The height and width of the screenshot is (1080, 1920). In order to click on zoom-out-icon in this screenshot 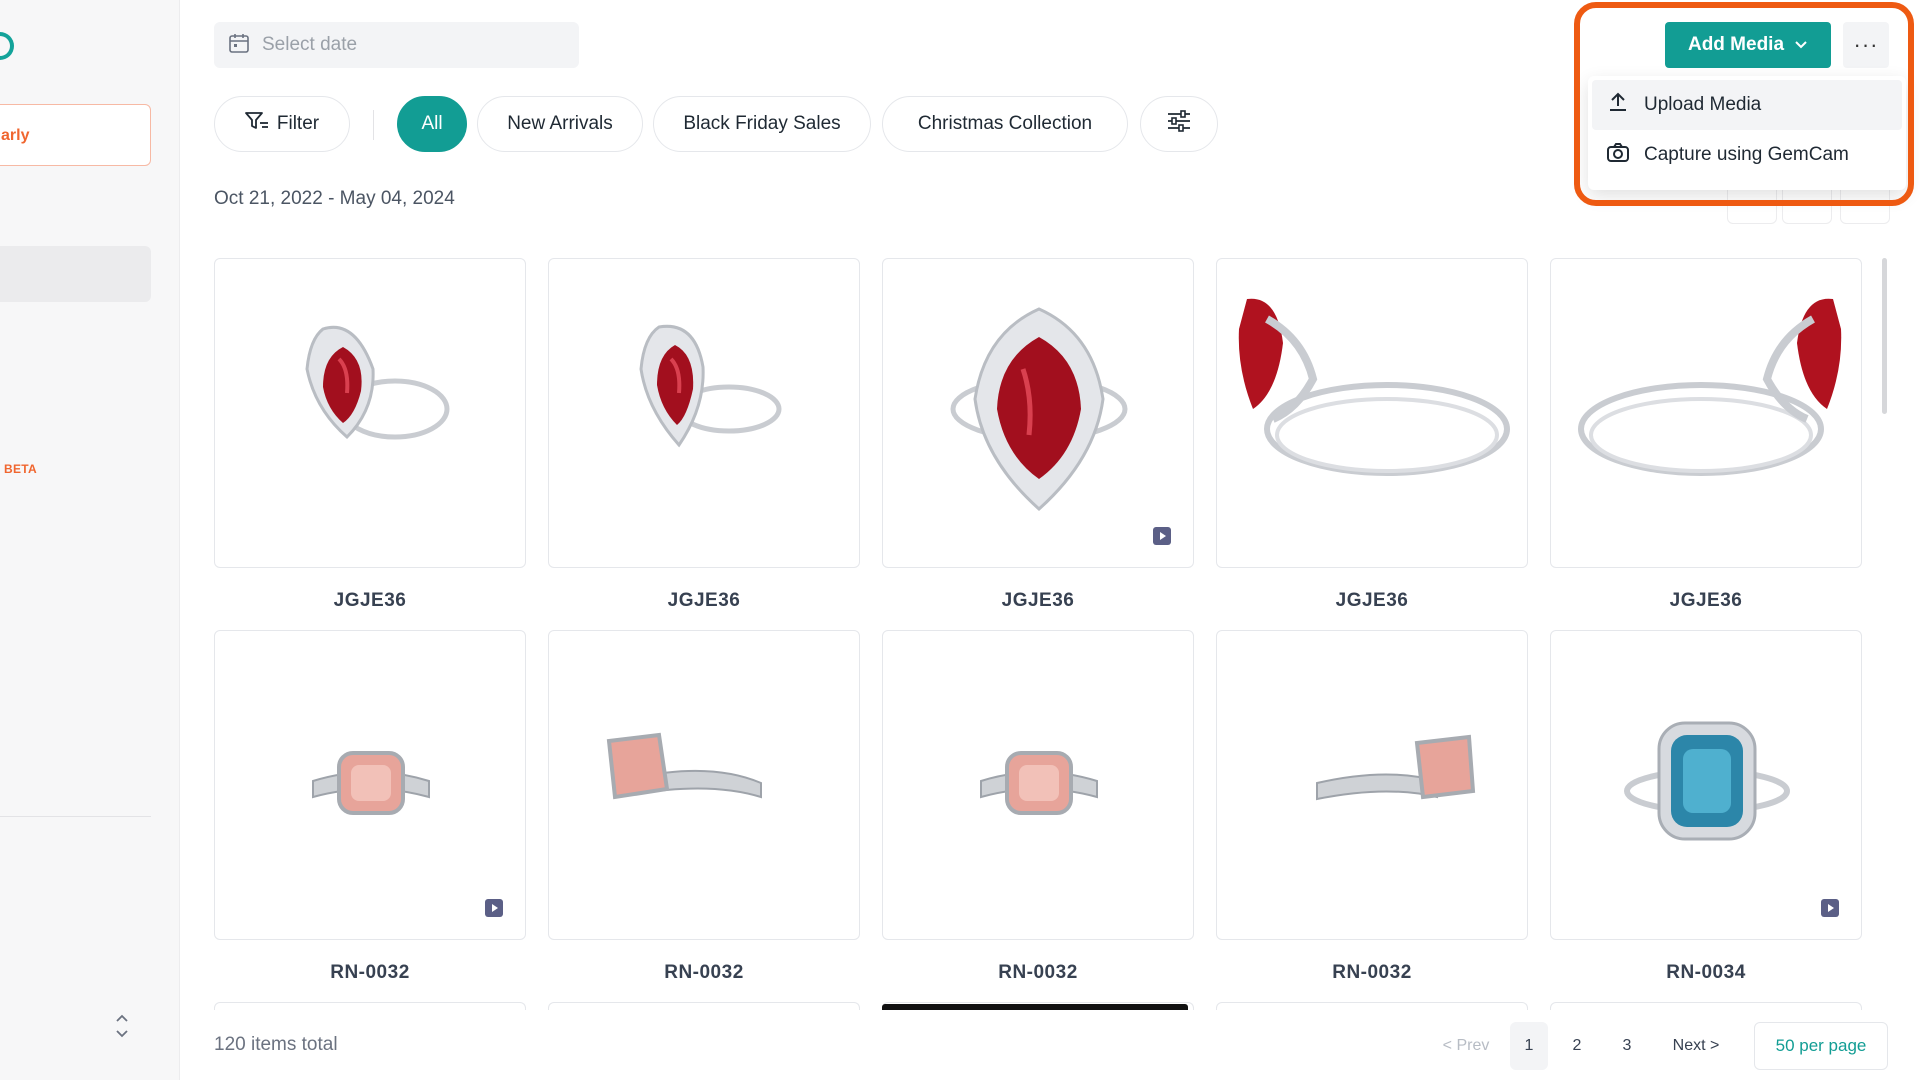, I will do `click(1752, 204)`.